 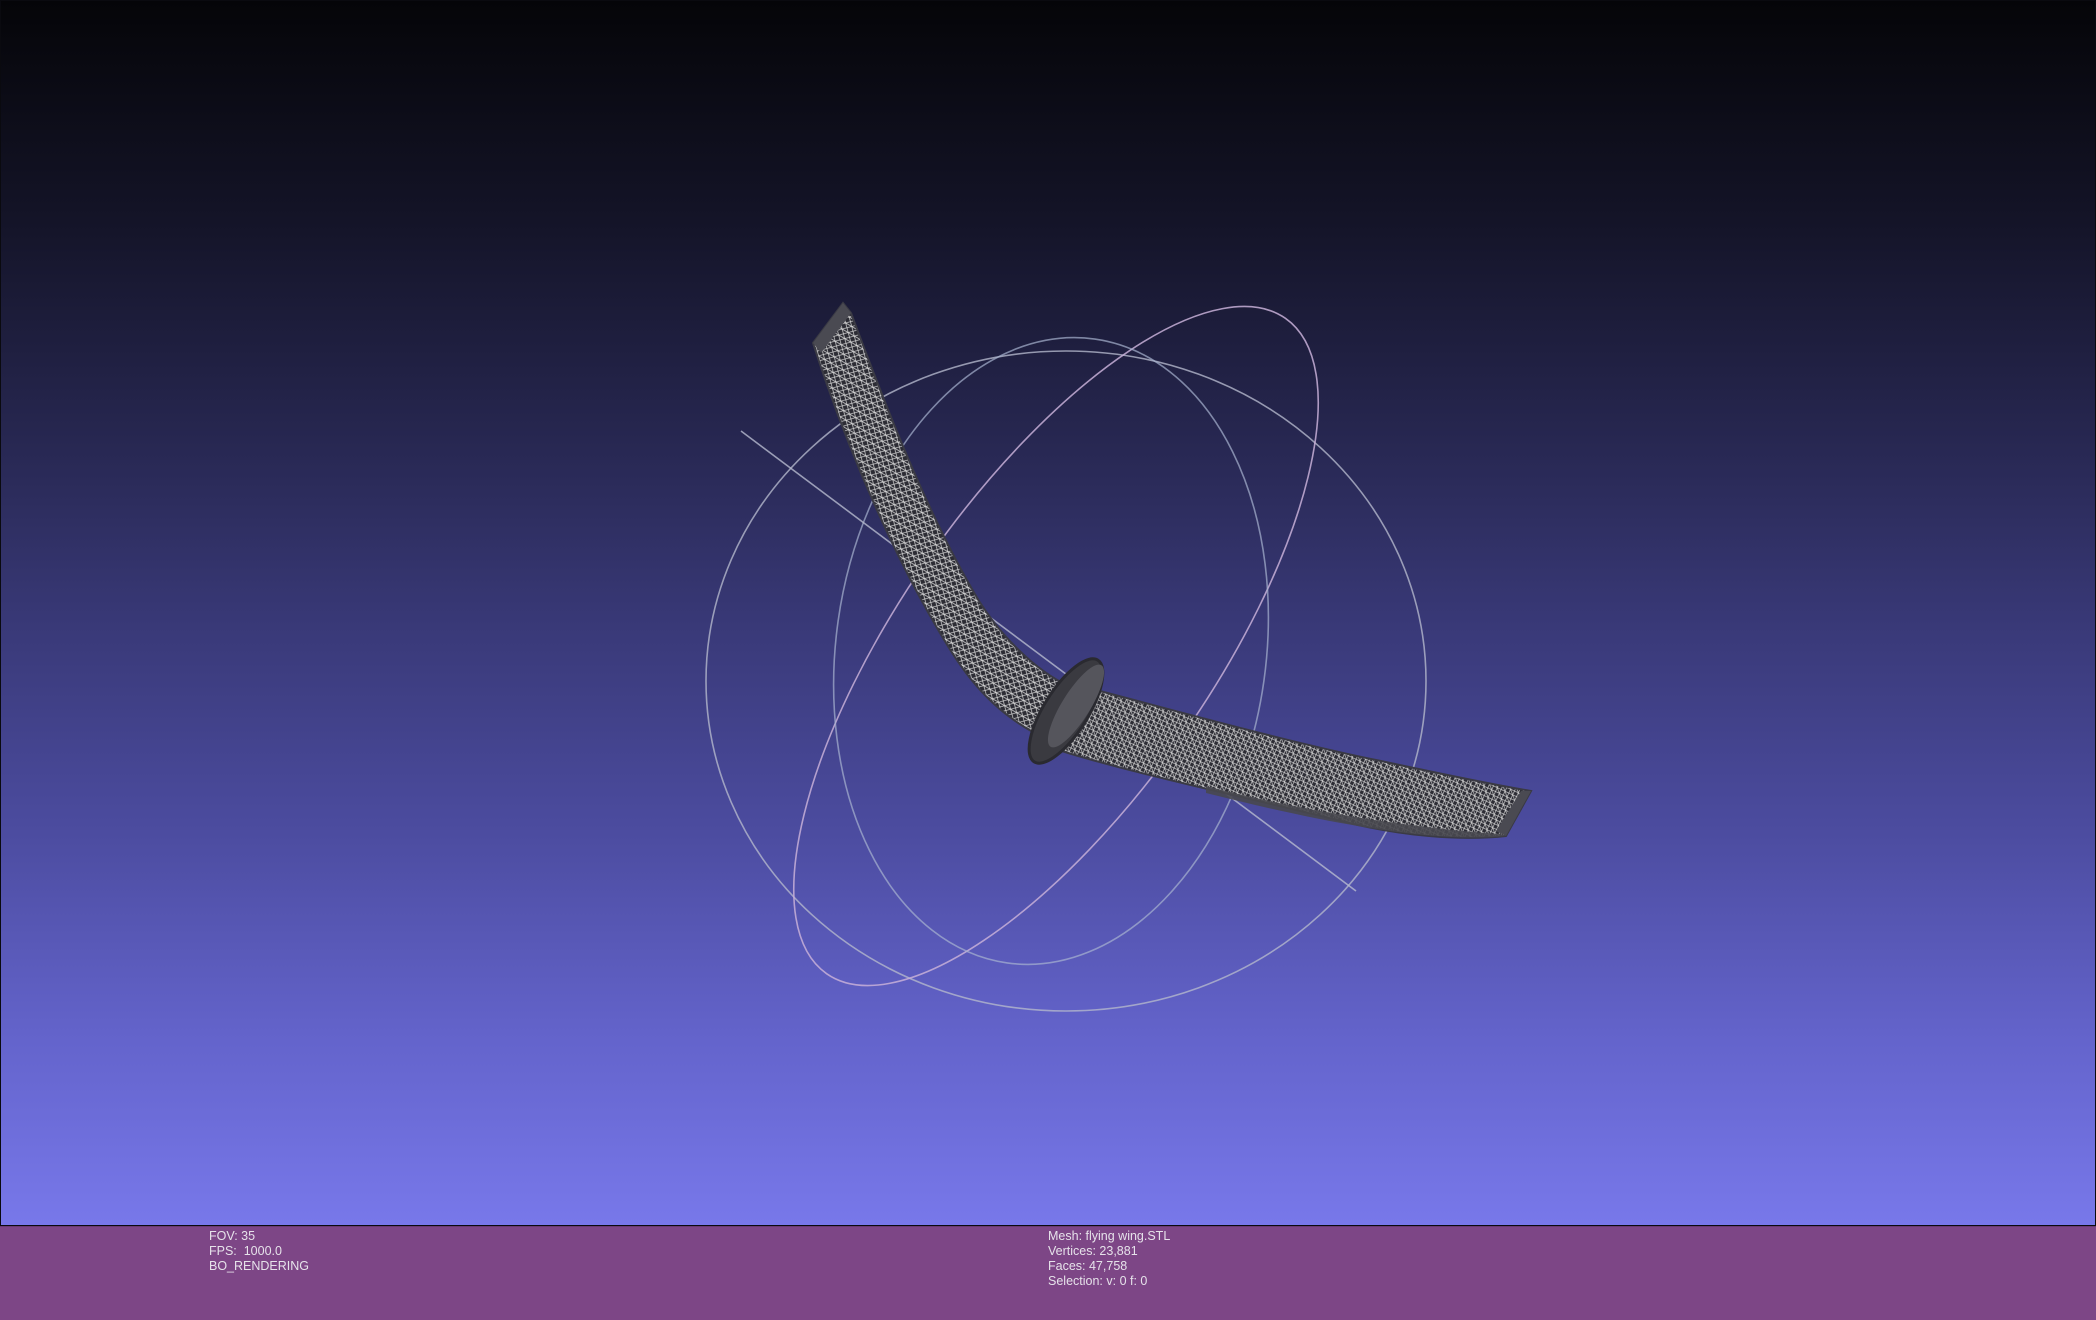 I want to click on trackball-axis, so click(x=1048, y=661).